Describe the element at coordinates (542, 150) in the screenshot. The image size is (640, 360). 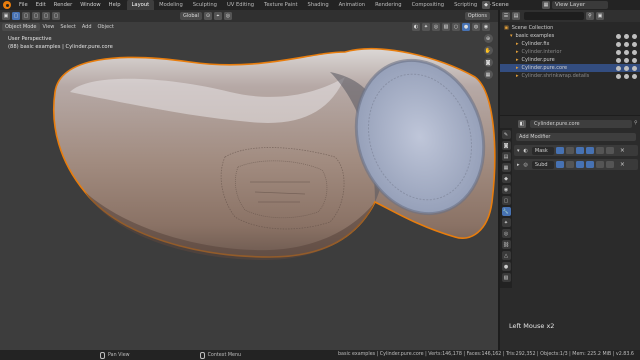
I see `modifier-name-field: Mask` at that location.